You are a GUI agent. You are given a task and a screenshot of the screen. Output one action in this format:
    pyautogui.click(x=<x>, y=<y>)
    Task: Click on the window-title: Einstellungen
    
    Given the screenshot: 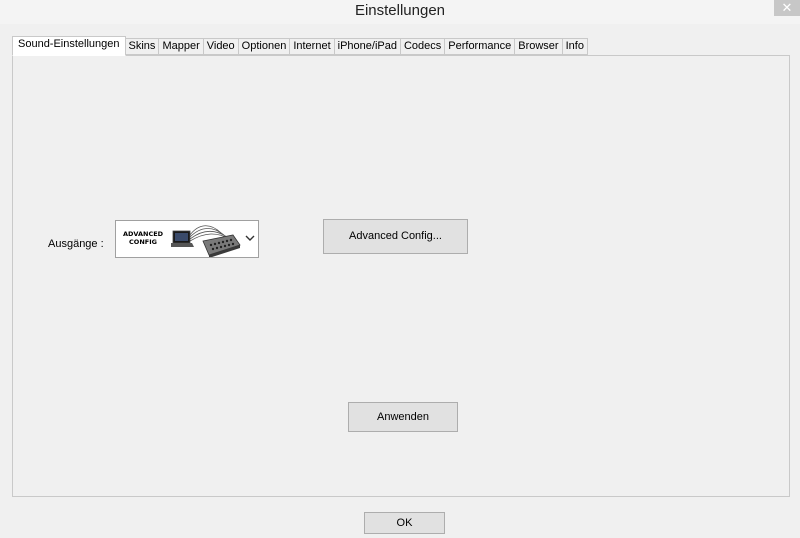 What is the action you would take?
    pyautogui.click(x=400, y=10)
    